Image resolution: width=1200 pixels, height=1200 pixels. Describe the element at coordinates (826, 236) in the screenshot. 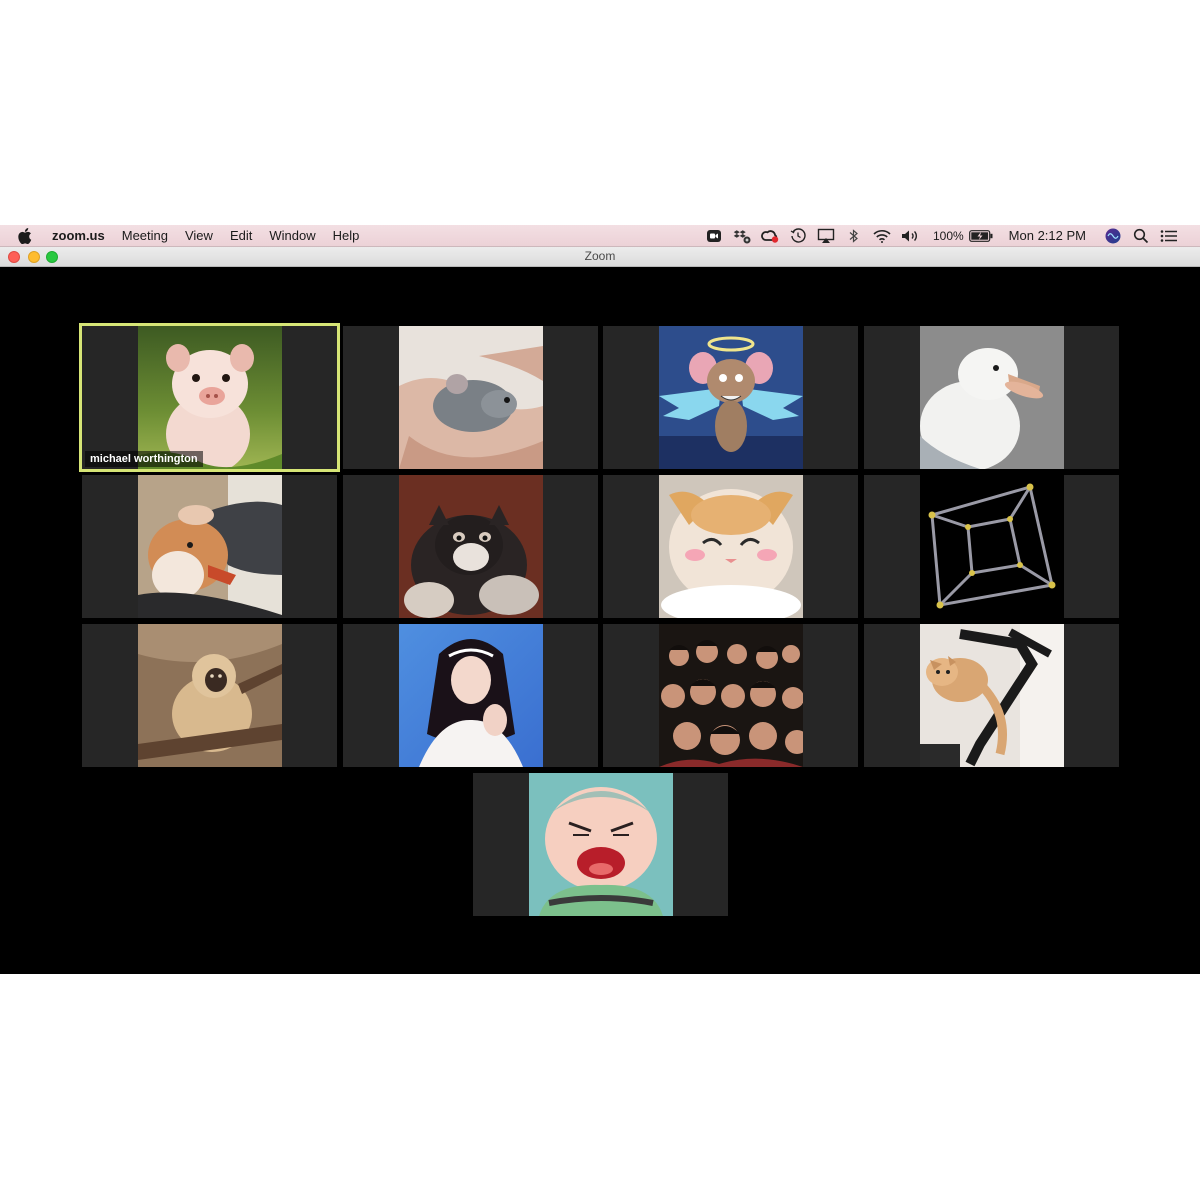

I see `airplay-icon` at that location.